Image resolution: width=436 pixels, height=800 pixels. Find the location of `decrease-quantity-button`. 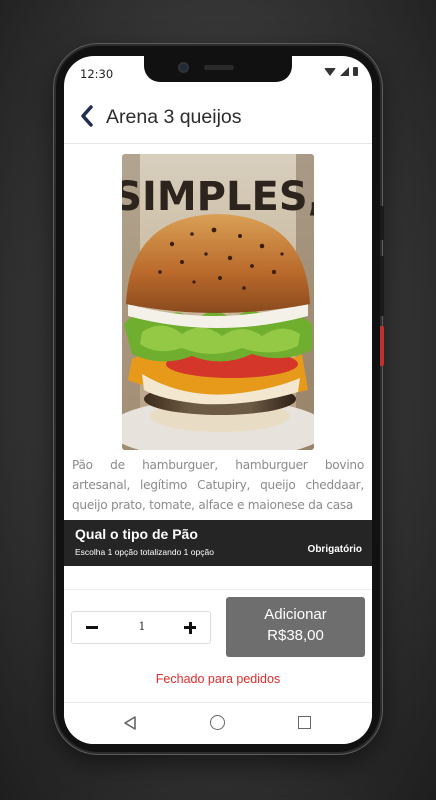

decrease-quantity-button is located at coordinates (92, 627).